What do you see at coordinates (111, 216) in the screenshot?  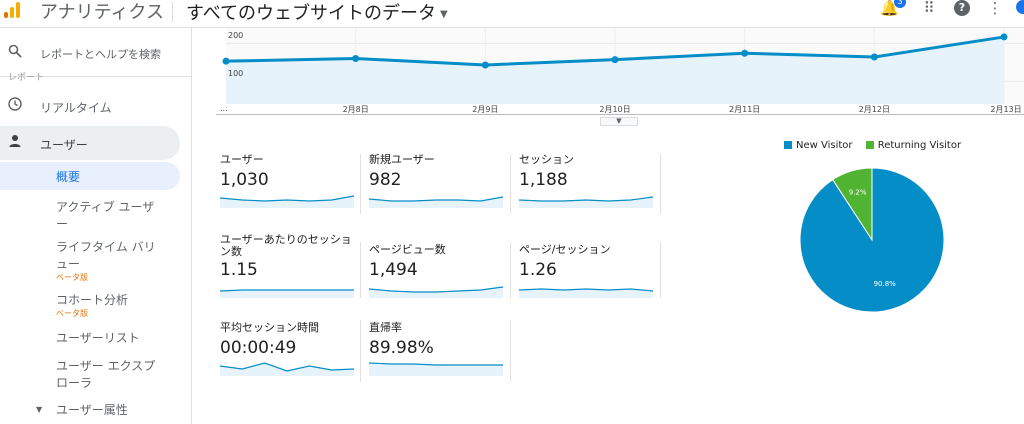 I see `sidebar-item-active-users: アクティブ ユーザー` at bounding box center [111, 216].